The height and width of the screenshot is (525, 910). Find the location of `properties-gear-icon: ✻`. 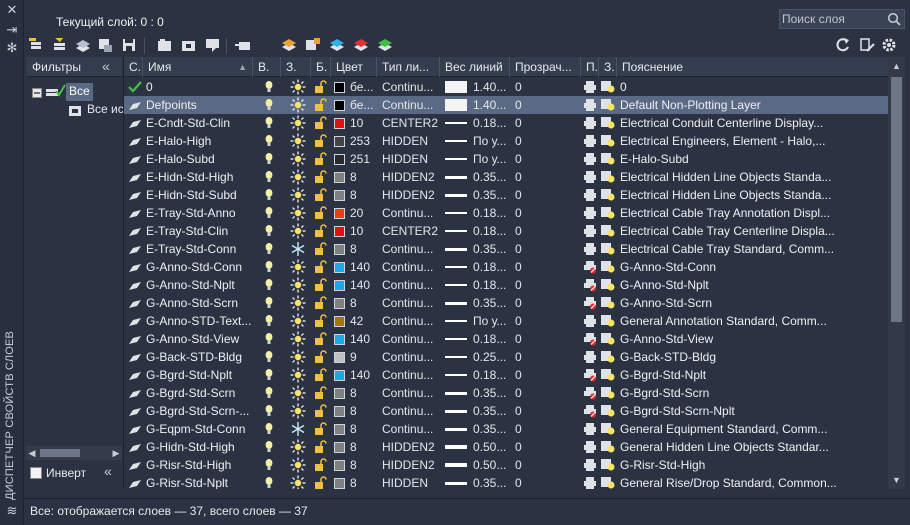

properties-gear-icon: ✻ is located at coordinates (12, 48).